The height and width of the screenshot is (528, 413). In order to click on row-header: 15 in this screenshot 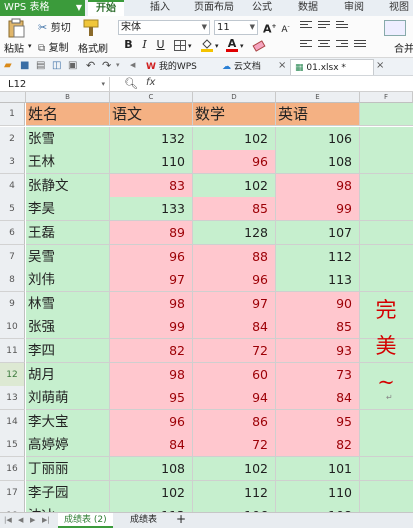, I will do `click(12, 445)`.